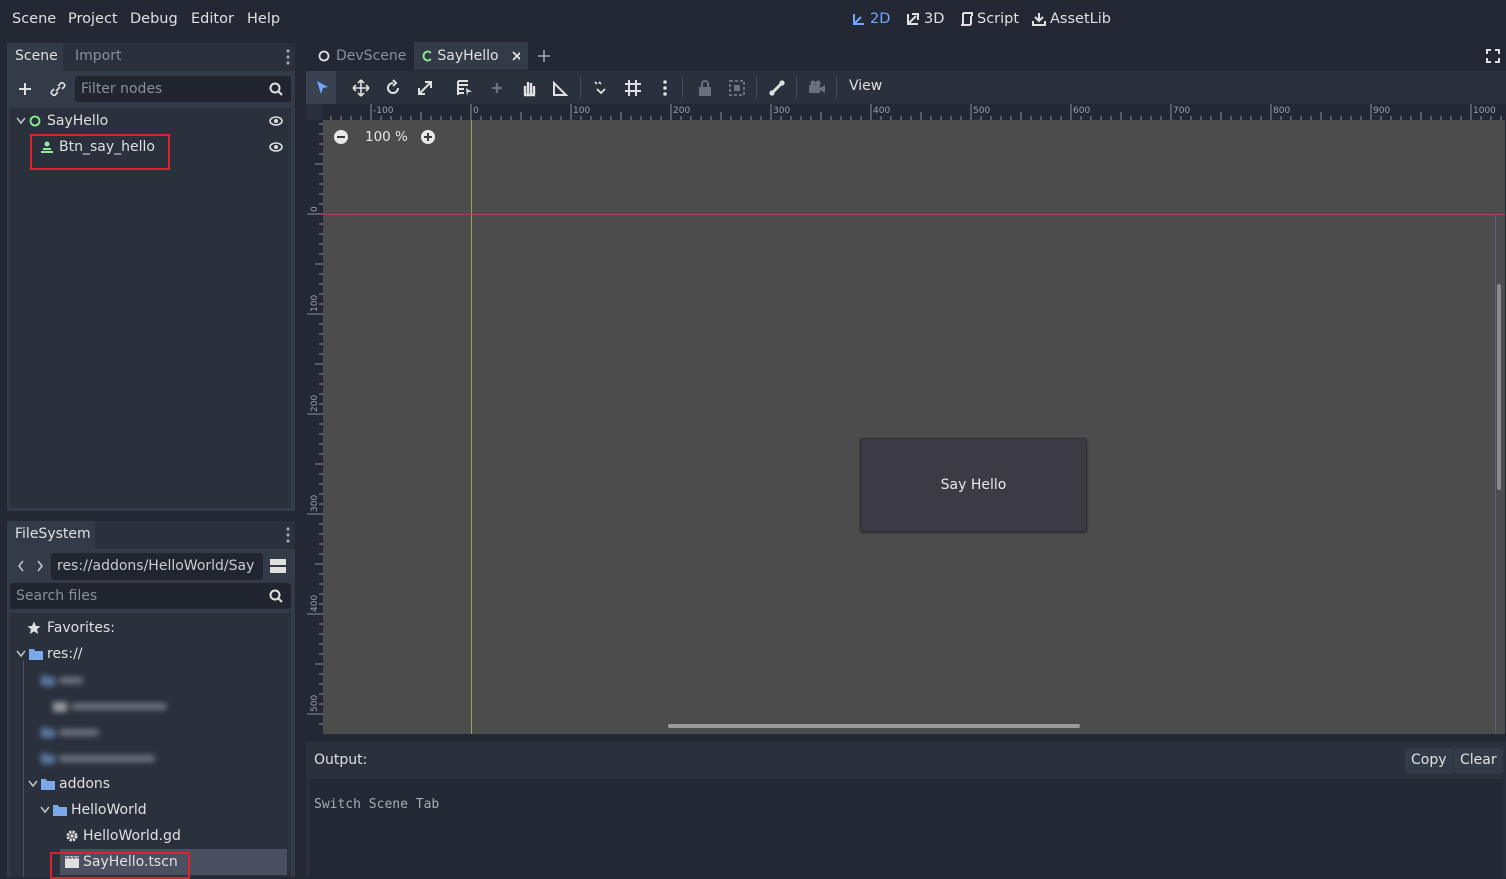 The height and width of the screenshot is (879, 1506). Describe the element at coordinates (34, 19) in the screenshot. I see `menu-scene: Scene` at that location.